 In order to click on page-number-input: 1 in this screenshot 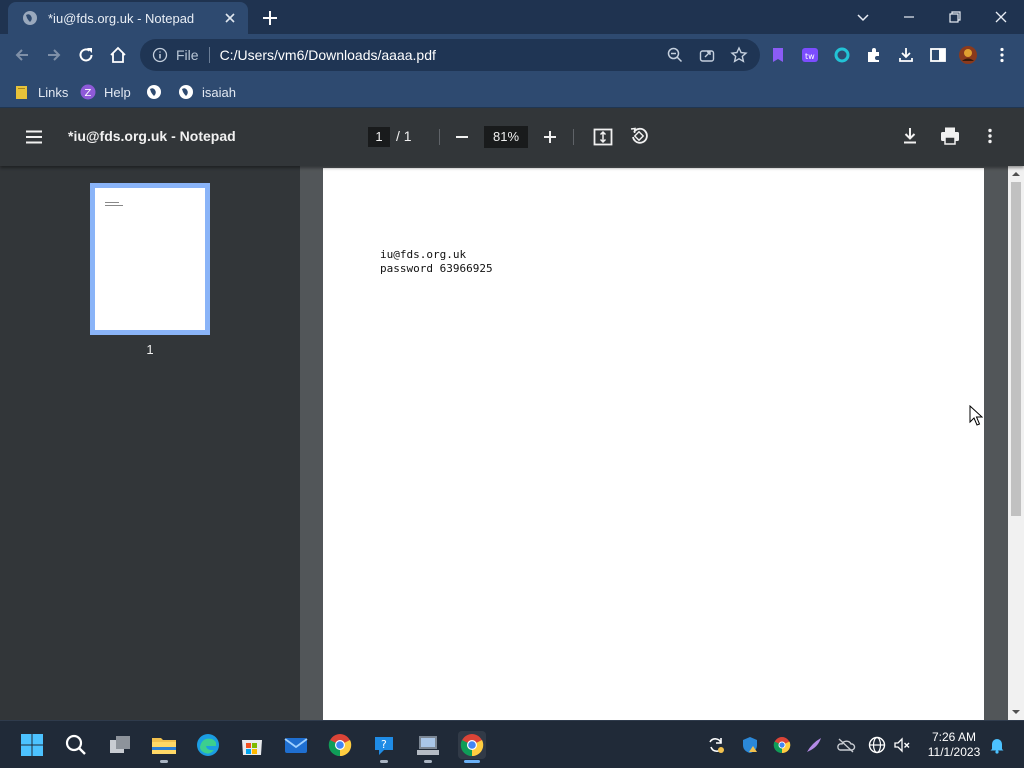, I will do `click(379, 137)`.